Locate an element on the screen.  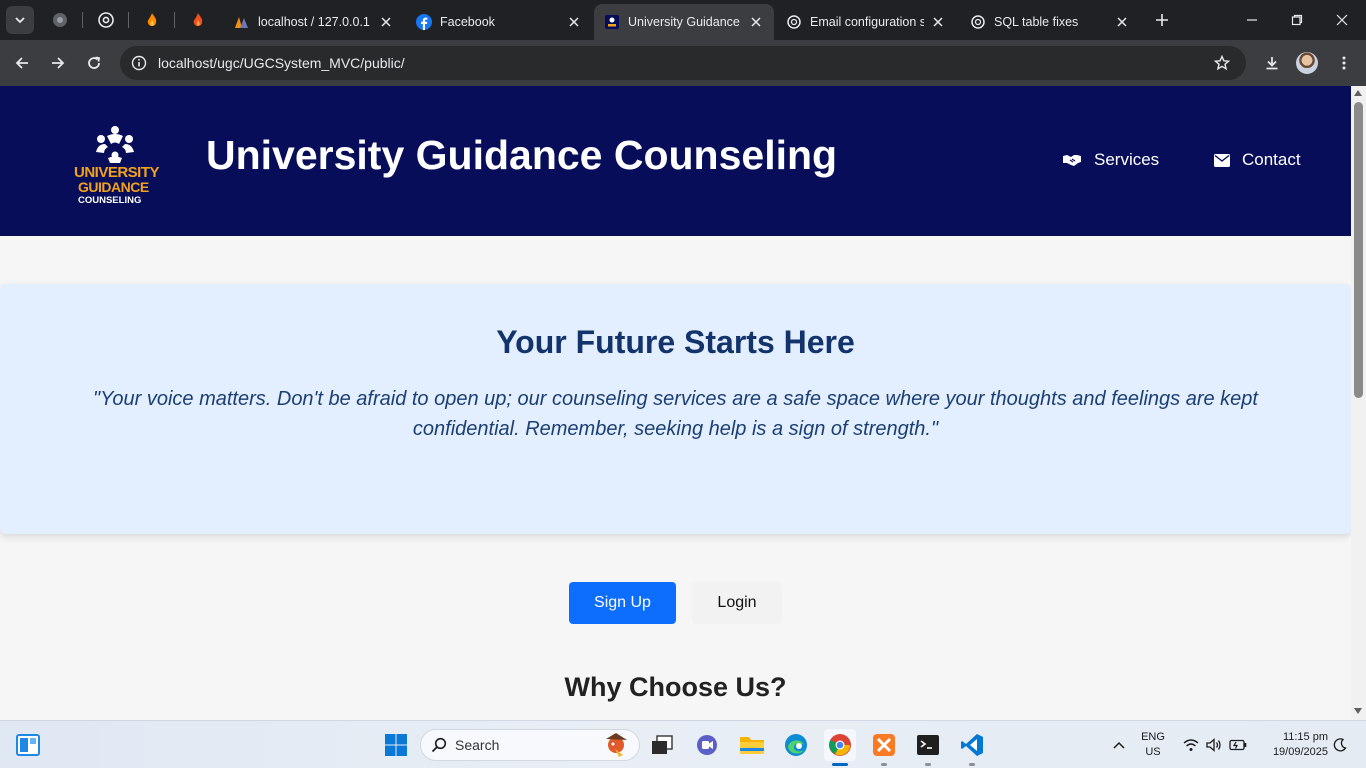
why-choose-us-heading: Why Choose Us? is located at coordinates (675, 687).